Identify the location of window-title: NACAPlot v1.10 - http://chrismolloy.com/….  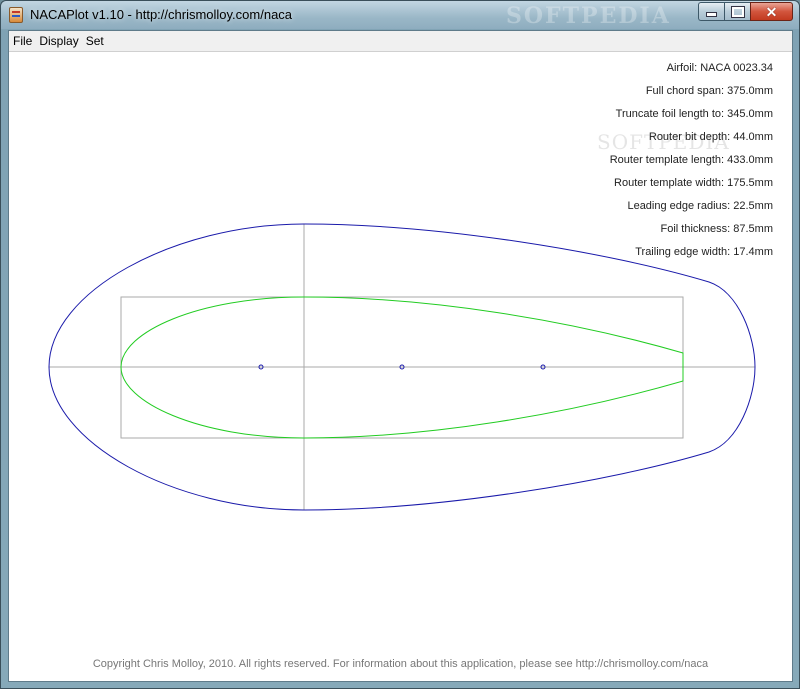
(161, 14).